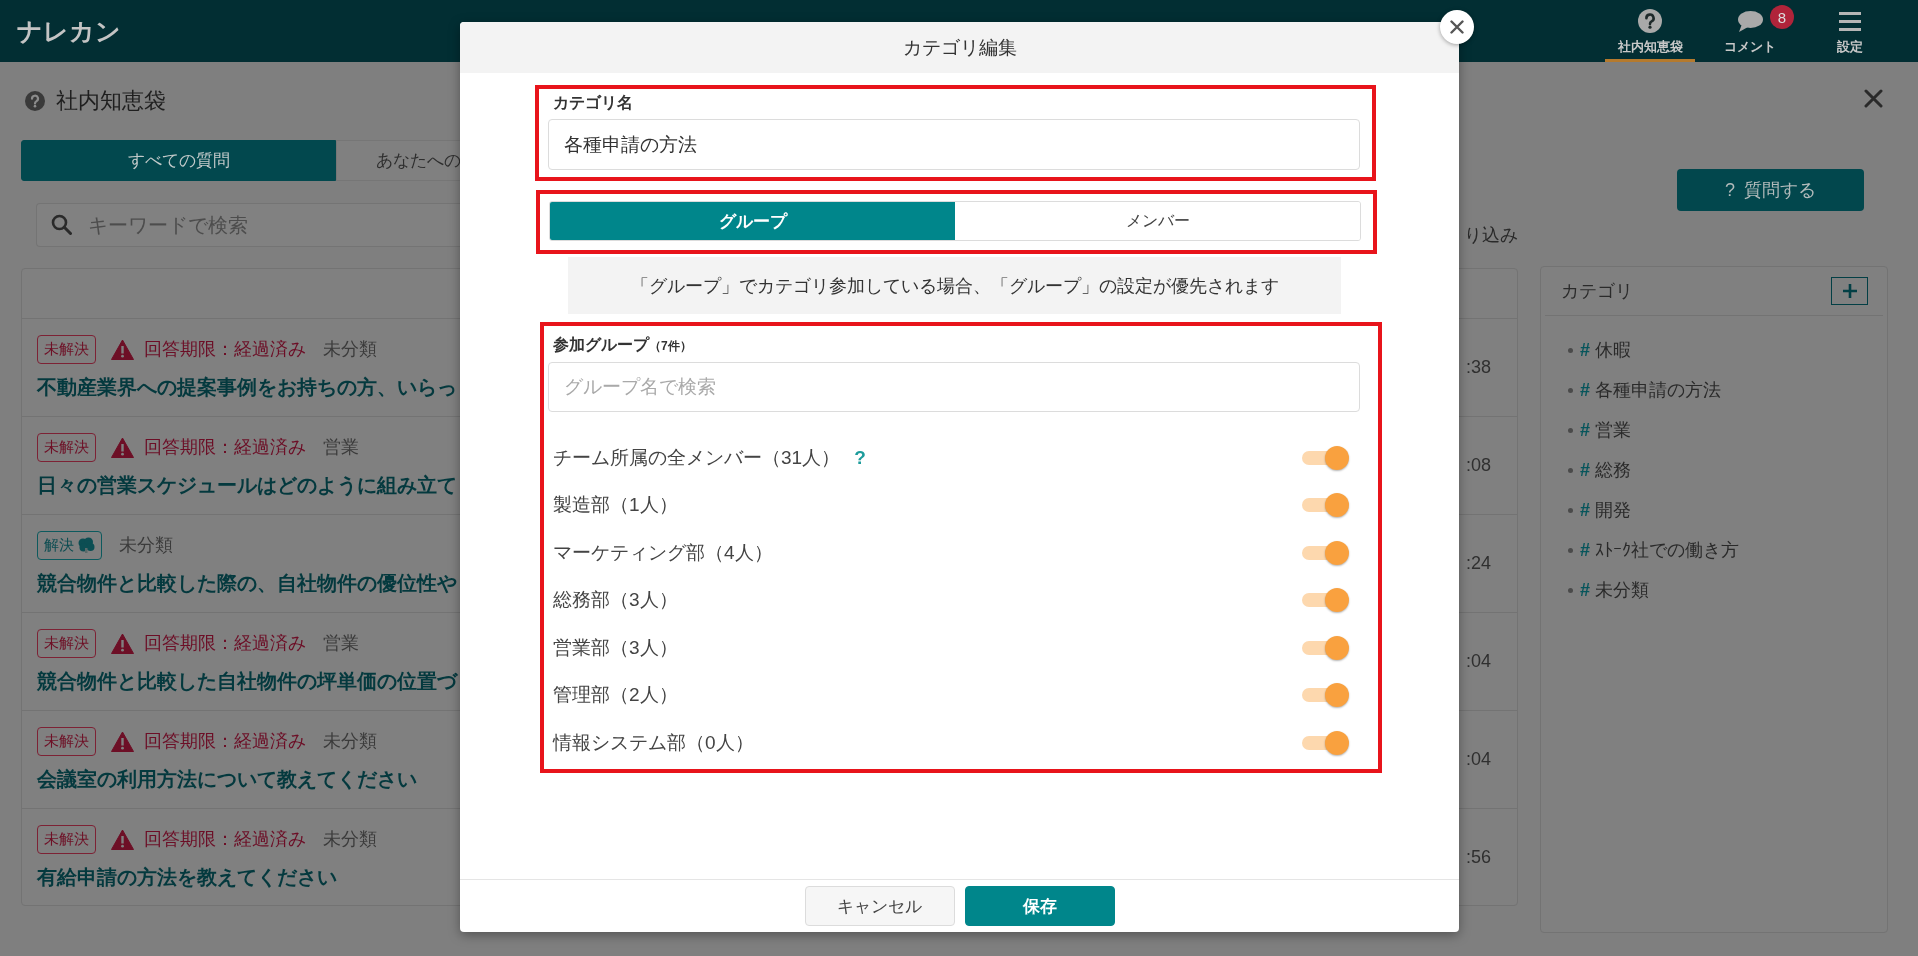  Describe the element at coordinates (1850, 21) in the screenshot. I see `menu-icon` at that location.